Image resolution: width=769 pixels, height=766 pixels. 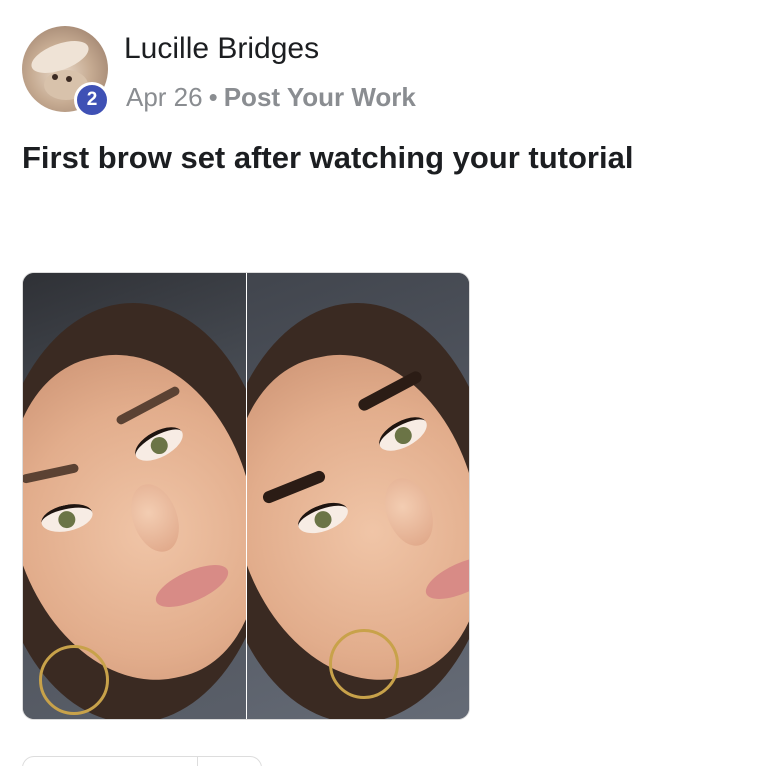 What do you see at coordinates (164, 97) in the screenshot?
I see `post-date: Apr 26` at bounding box center [164, 97].